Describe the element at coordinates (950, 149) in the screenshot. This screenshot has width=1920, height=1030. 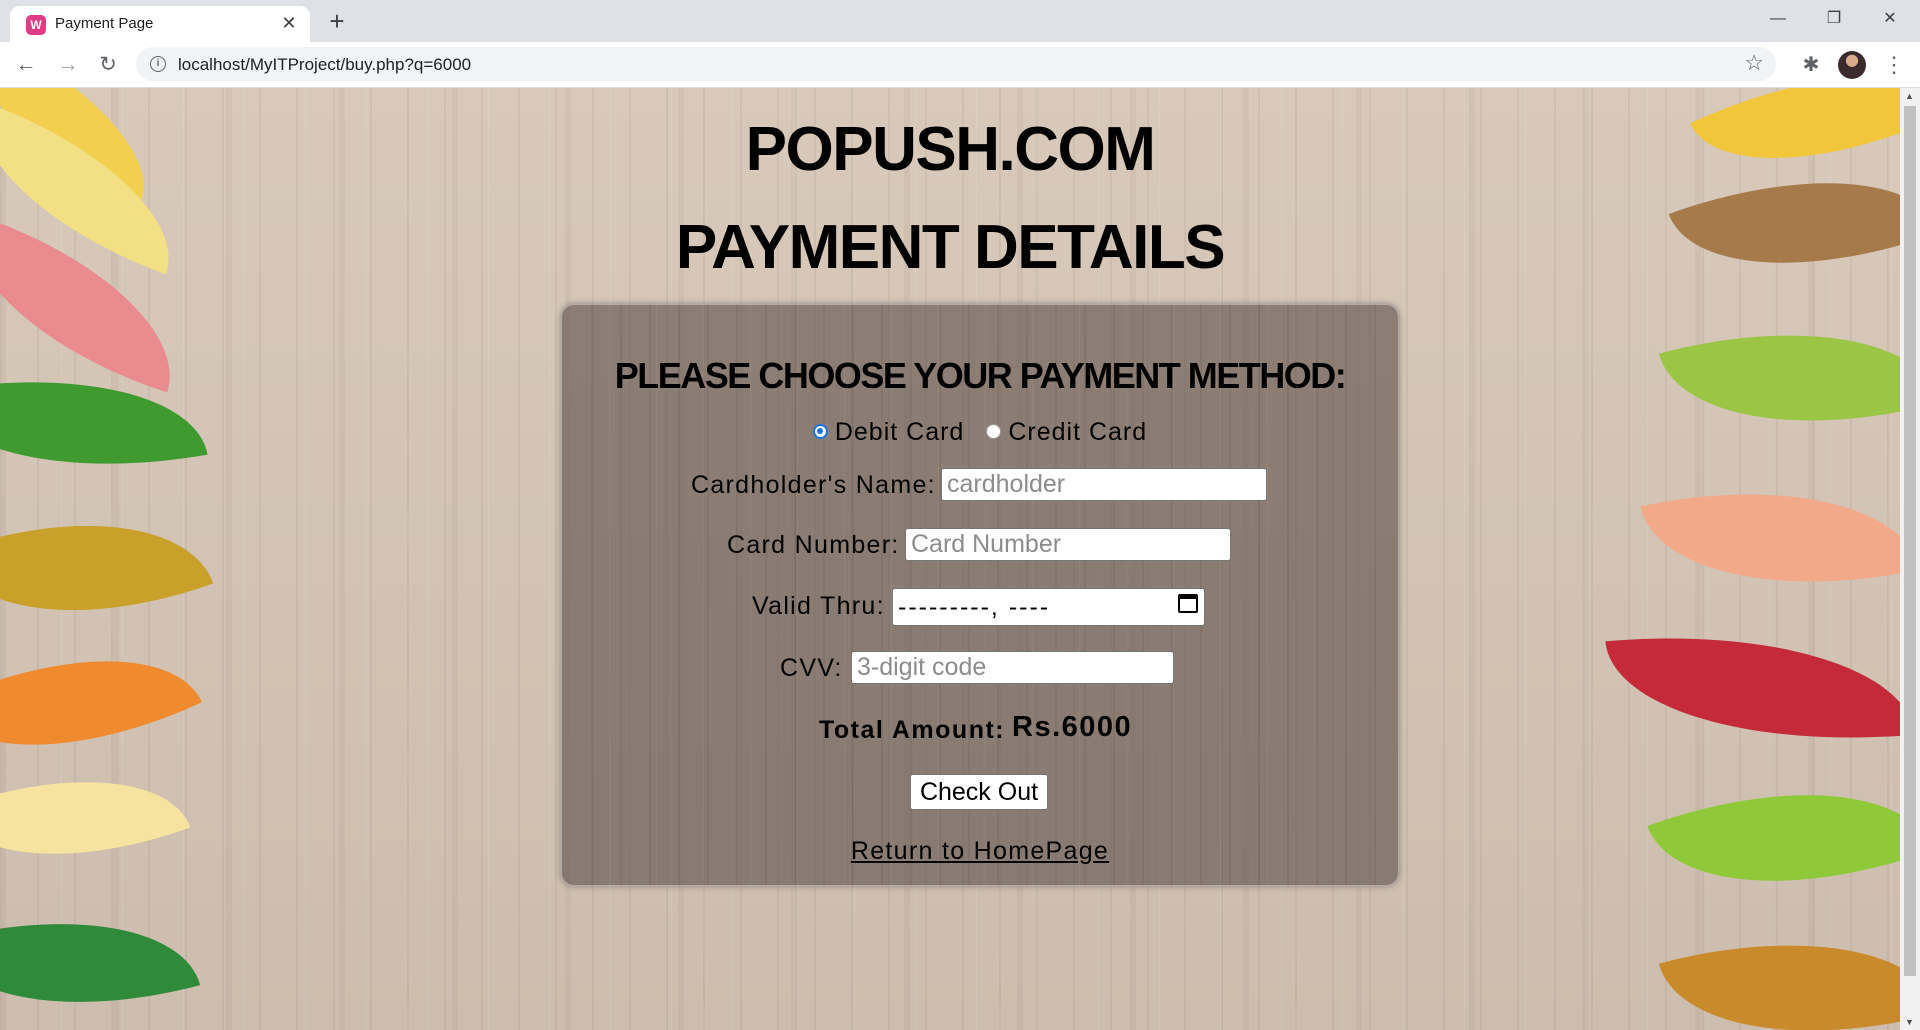
I see `site-title: POPUSH.COM` at that location.